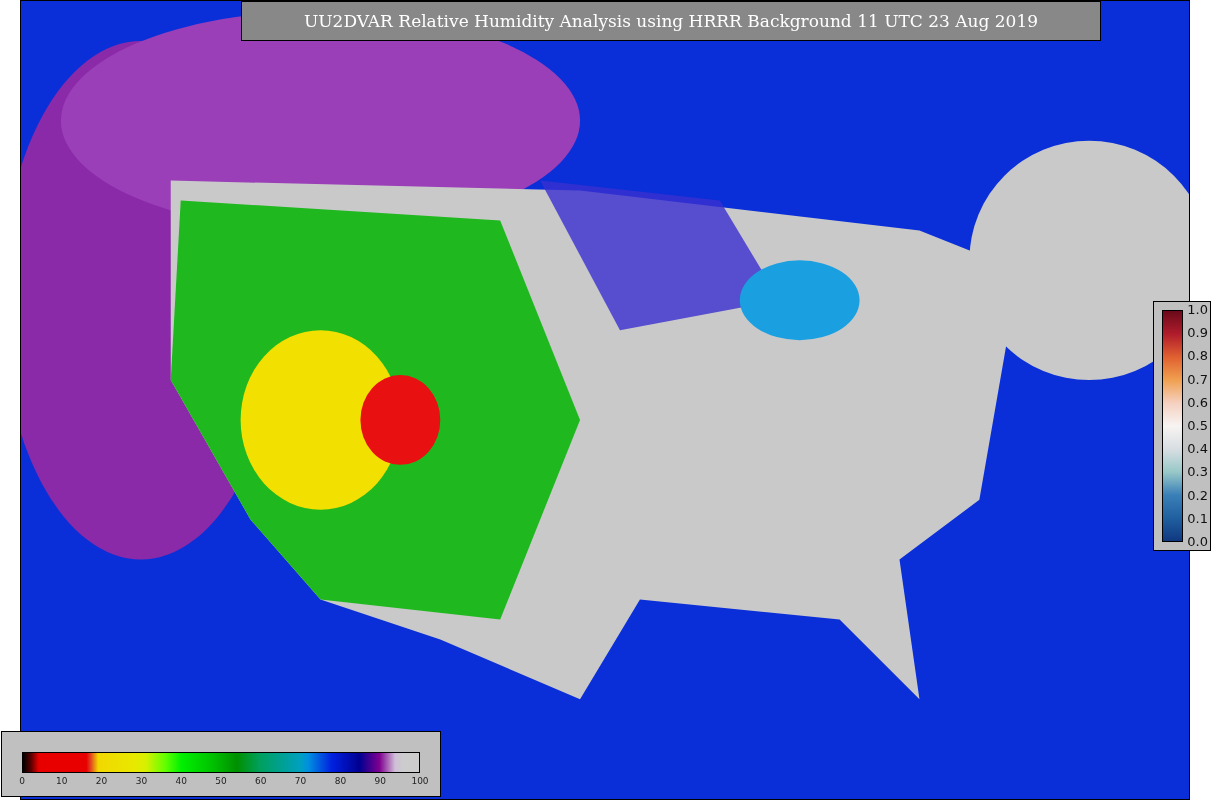 The height and width of the screenshot is (800, 1216). Describe the element at coordinates (671, 21) in the screenshot. I see `map-title: UU2DVAR Relative Humidity Analysis using HRRR Background 11 UTC 23 Aug 2019` at that location.